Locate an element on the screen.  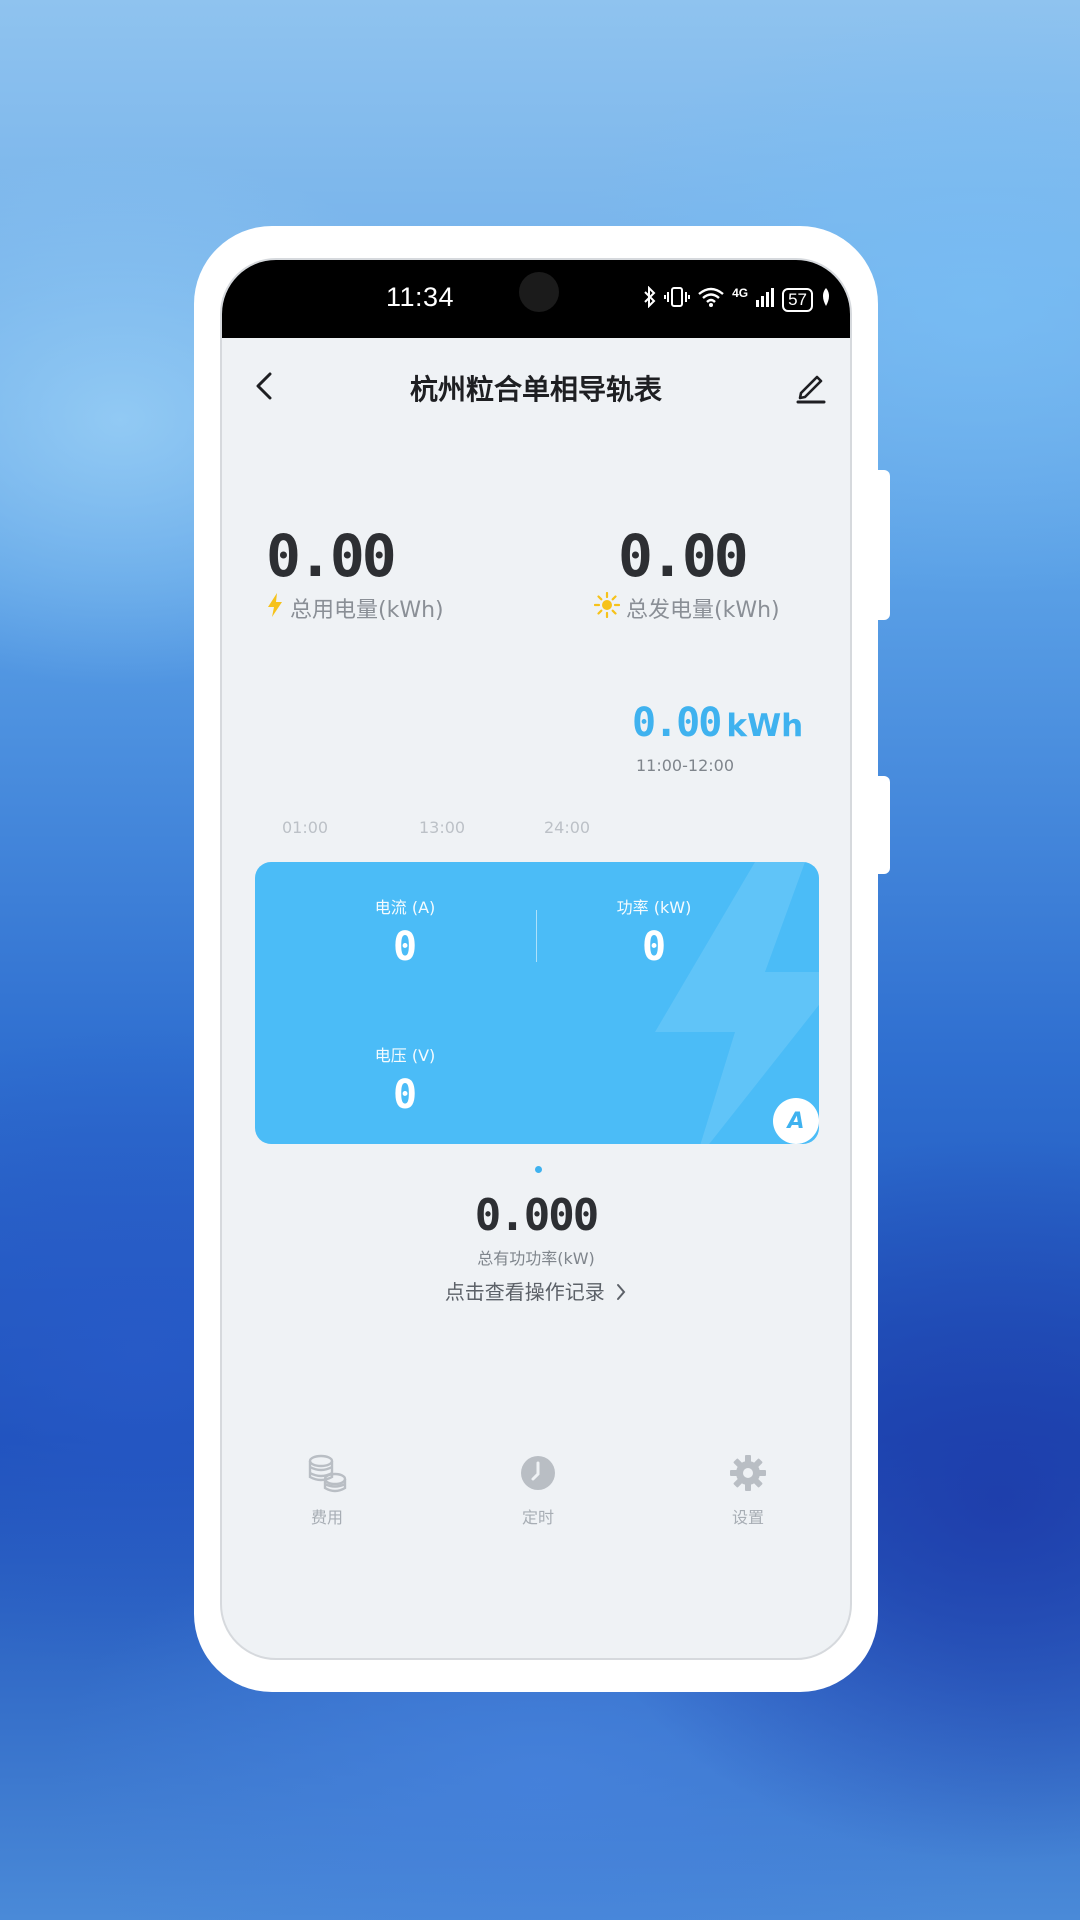
side-button-volume is located at coordinates (884, 545).